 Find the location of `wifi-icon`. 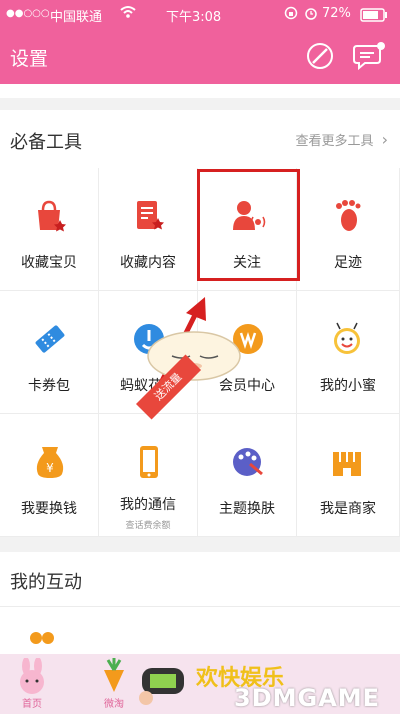

wifi-icon is located at coordinates (128, 14).